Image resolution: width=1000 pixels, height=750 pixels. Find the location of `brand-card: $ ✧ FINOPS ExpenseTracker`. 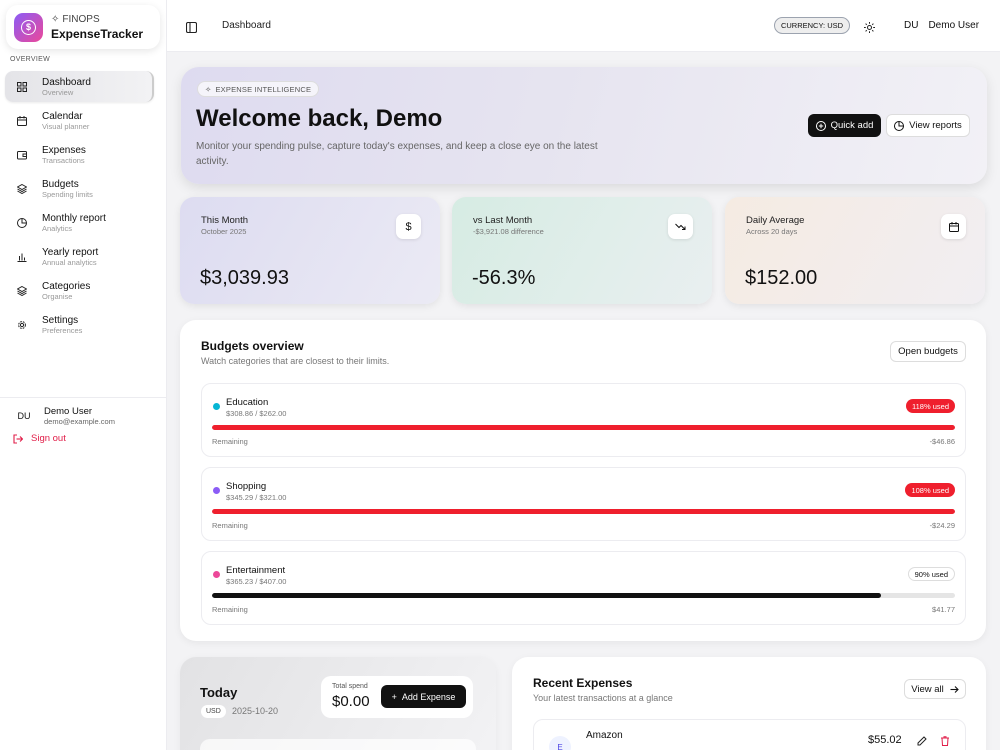

brand-card: $ ✧ FINOPS ExpenseTracker is located at coordinates (83, 27).